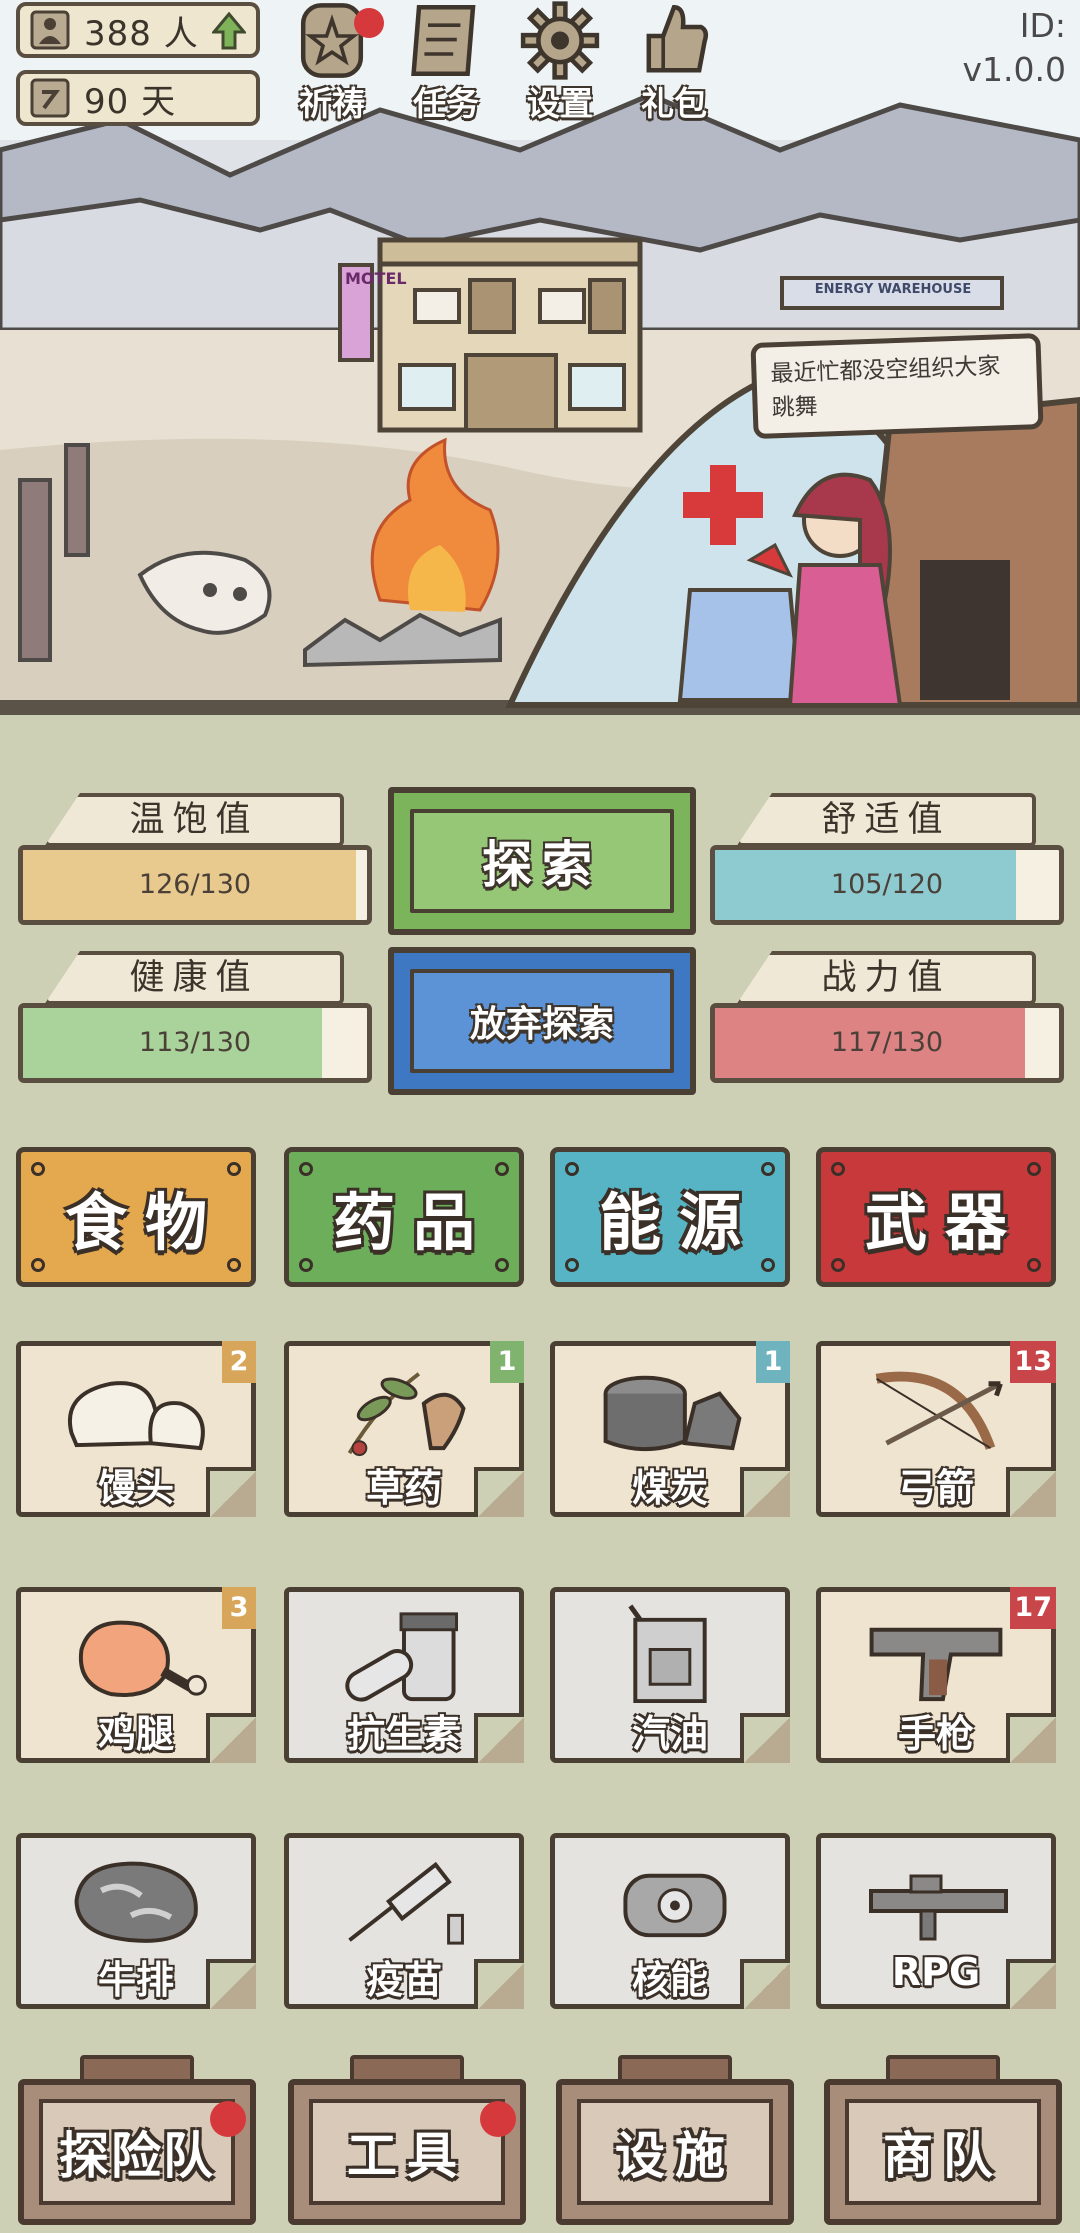 The image size is (1080, 2233). I want to click on nav-caravan: 商队, so click(943, 2140).